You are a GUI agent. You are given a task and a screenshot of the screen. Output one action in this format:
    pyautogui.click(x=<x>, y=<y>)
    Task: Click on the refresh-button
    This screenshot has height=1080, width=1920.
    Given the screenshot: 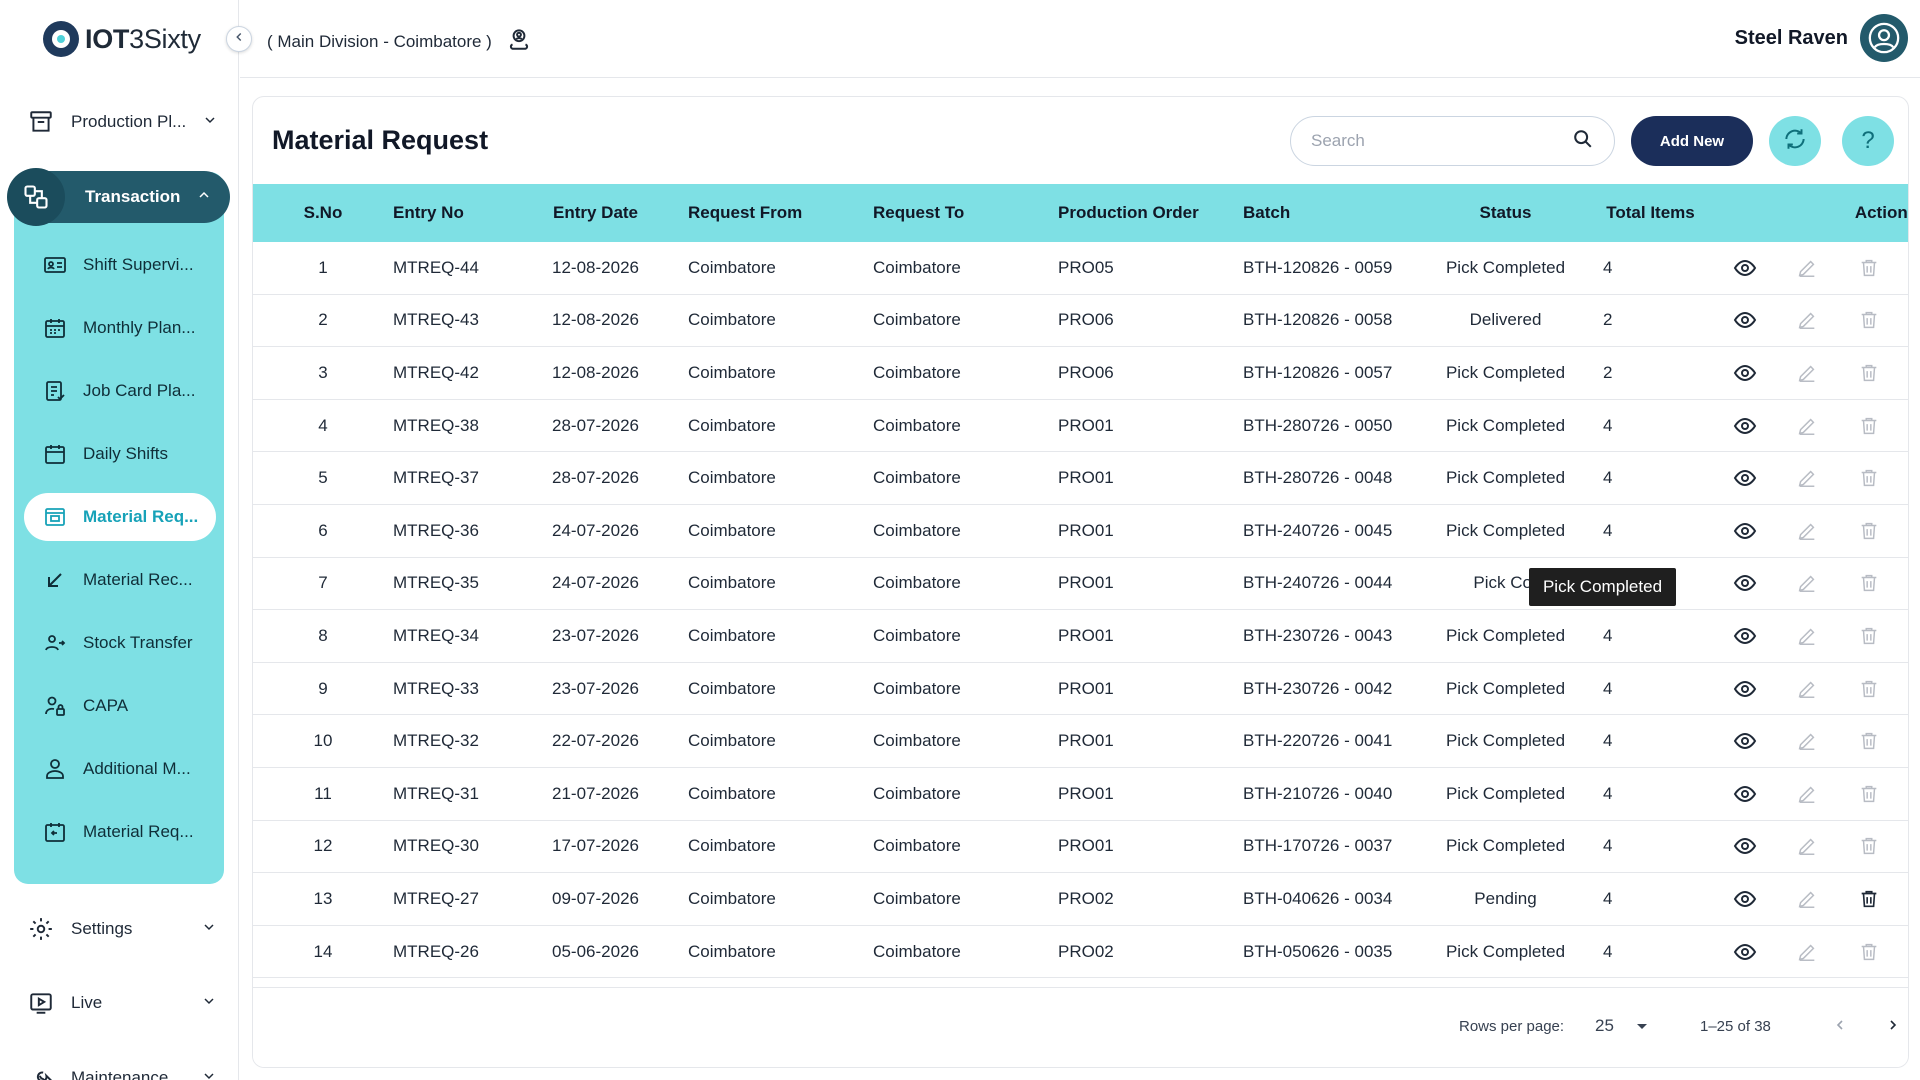 What is the action you would take?
    pyautogui.click(x=1795, y=141)
    